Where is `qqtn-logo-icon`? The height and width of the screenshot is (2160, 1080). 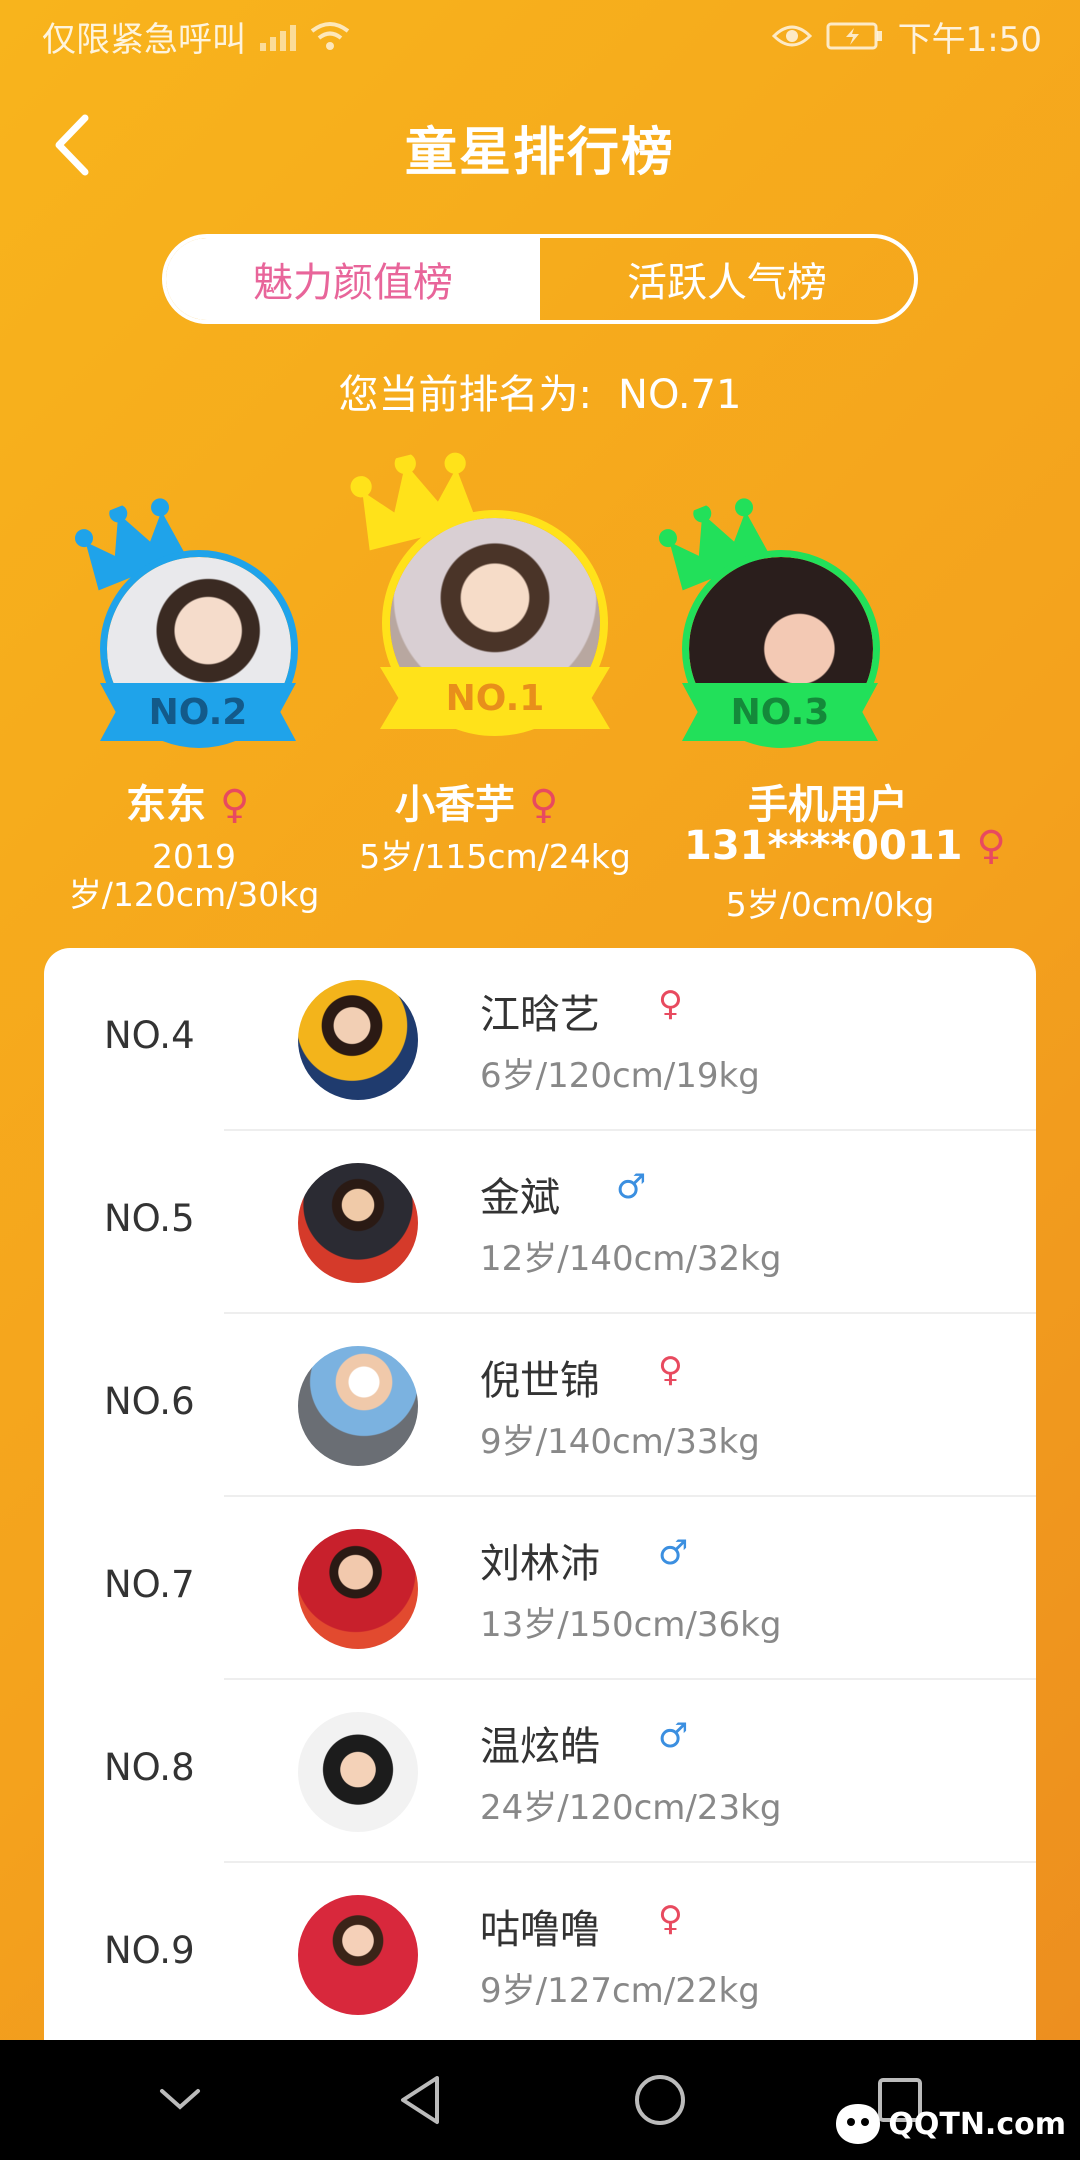
qqtn-logo-icon is located at coordinates (858, 2124).